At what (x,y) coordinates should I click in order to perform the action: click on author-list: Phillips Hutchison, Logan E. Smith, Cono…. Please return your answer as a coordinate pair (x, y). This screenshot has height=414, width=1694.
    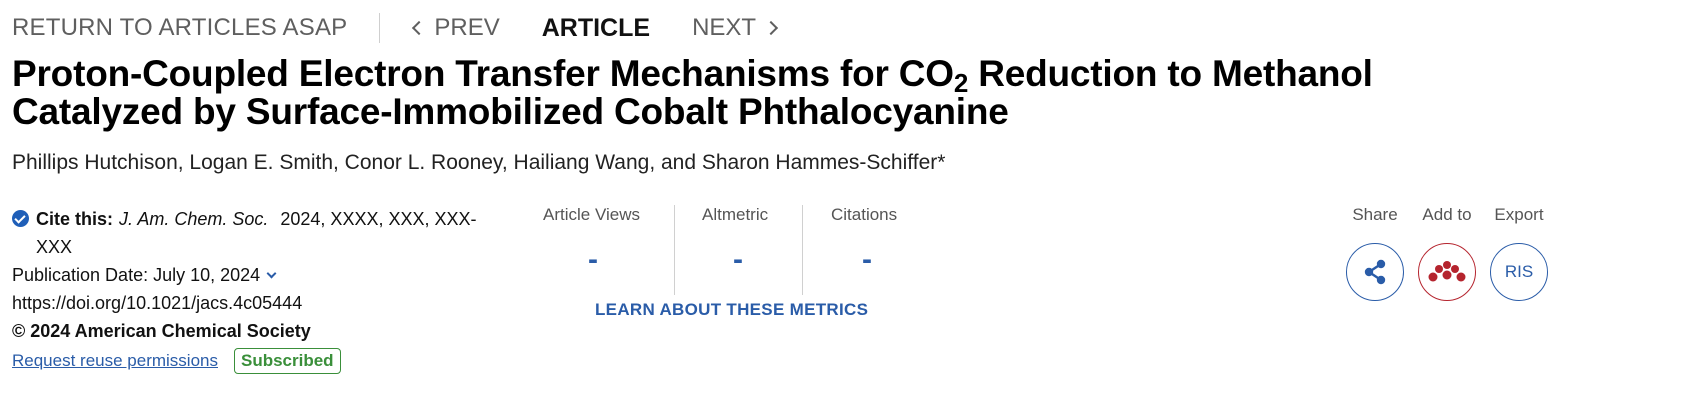
    Looking at the image, I should click on (479, 162).